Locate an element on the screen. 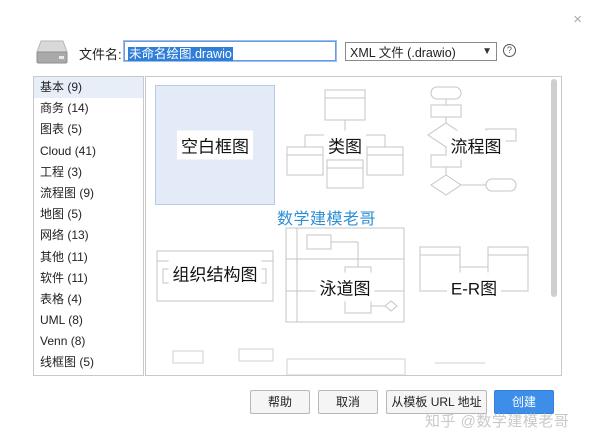 The height and width of the screenshot is (445, 600). category-item: 软件 (11) is located at coordinates (88, 278).